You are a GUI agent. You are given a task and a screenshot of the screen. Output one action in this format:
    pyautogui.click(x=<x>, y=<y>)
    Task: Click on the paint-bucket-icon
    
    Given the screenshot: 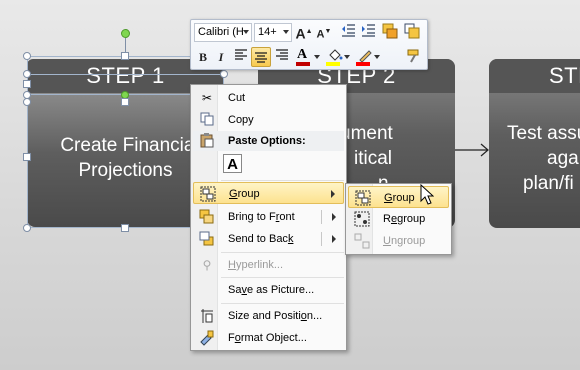 What is the action you would take?
    pyautogui.click(x=336, y=55)
    